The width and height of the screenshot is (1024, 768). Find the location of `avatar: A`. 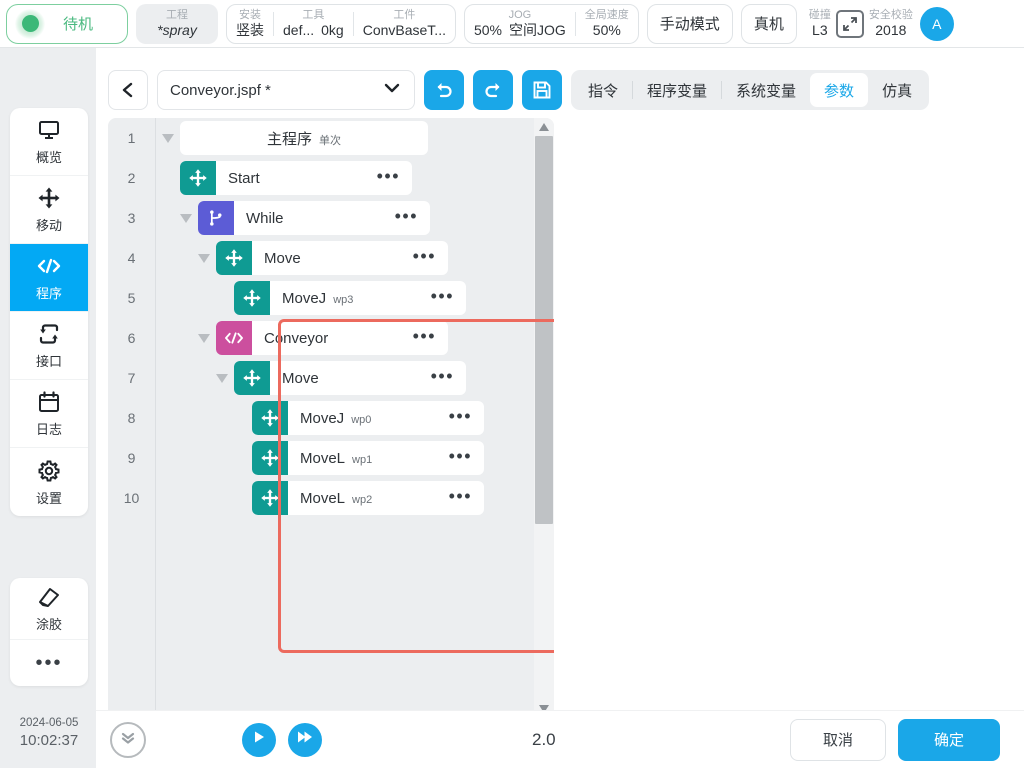

avatar: A is located at coordinates (936, 23).